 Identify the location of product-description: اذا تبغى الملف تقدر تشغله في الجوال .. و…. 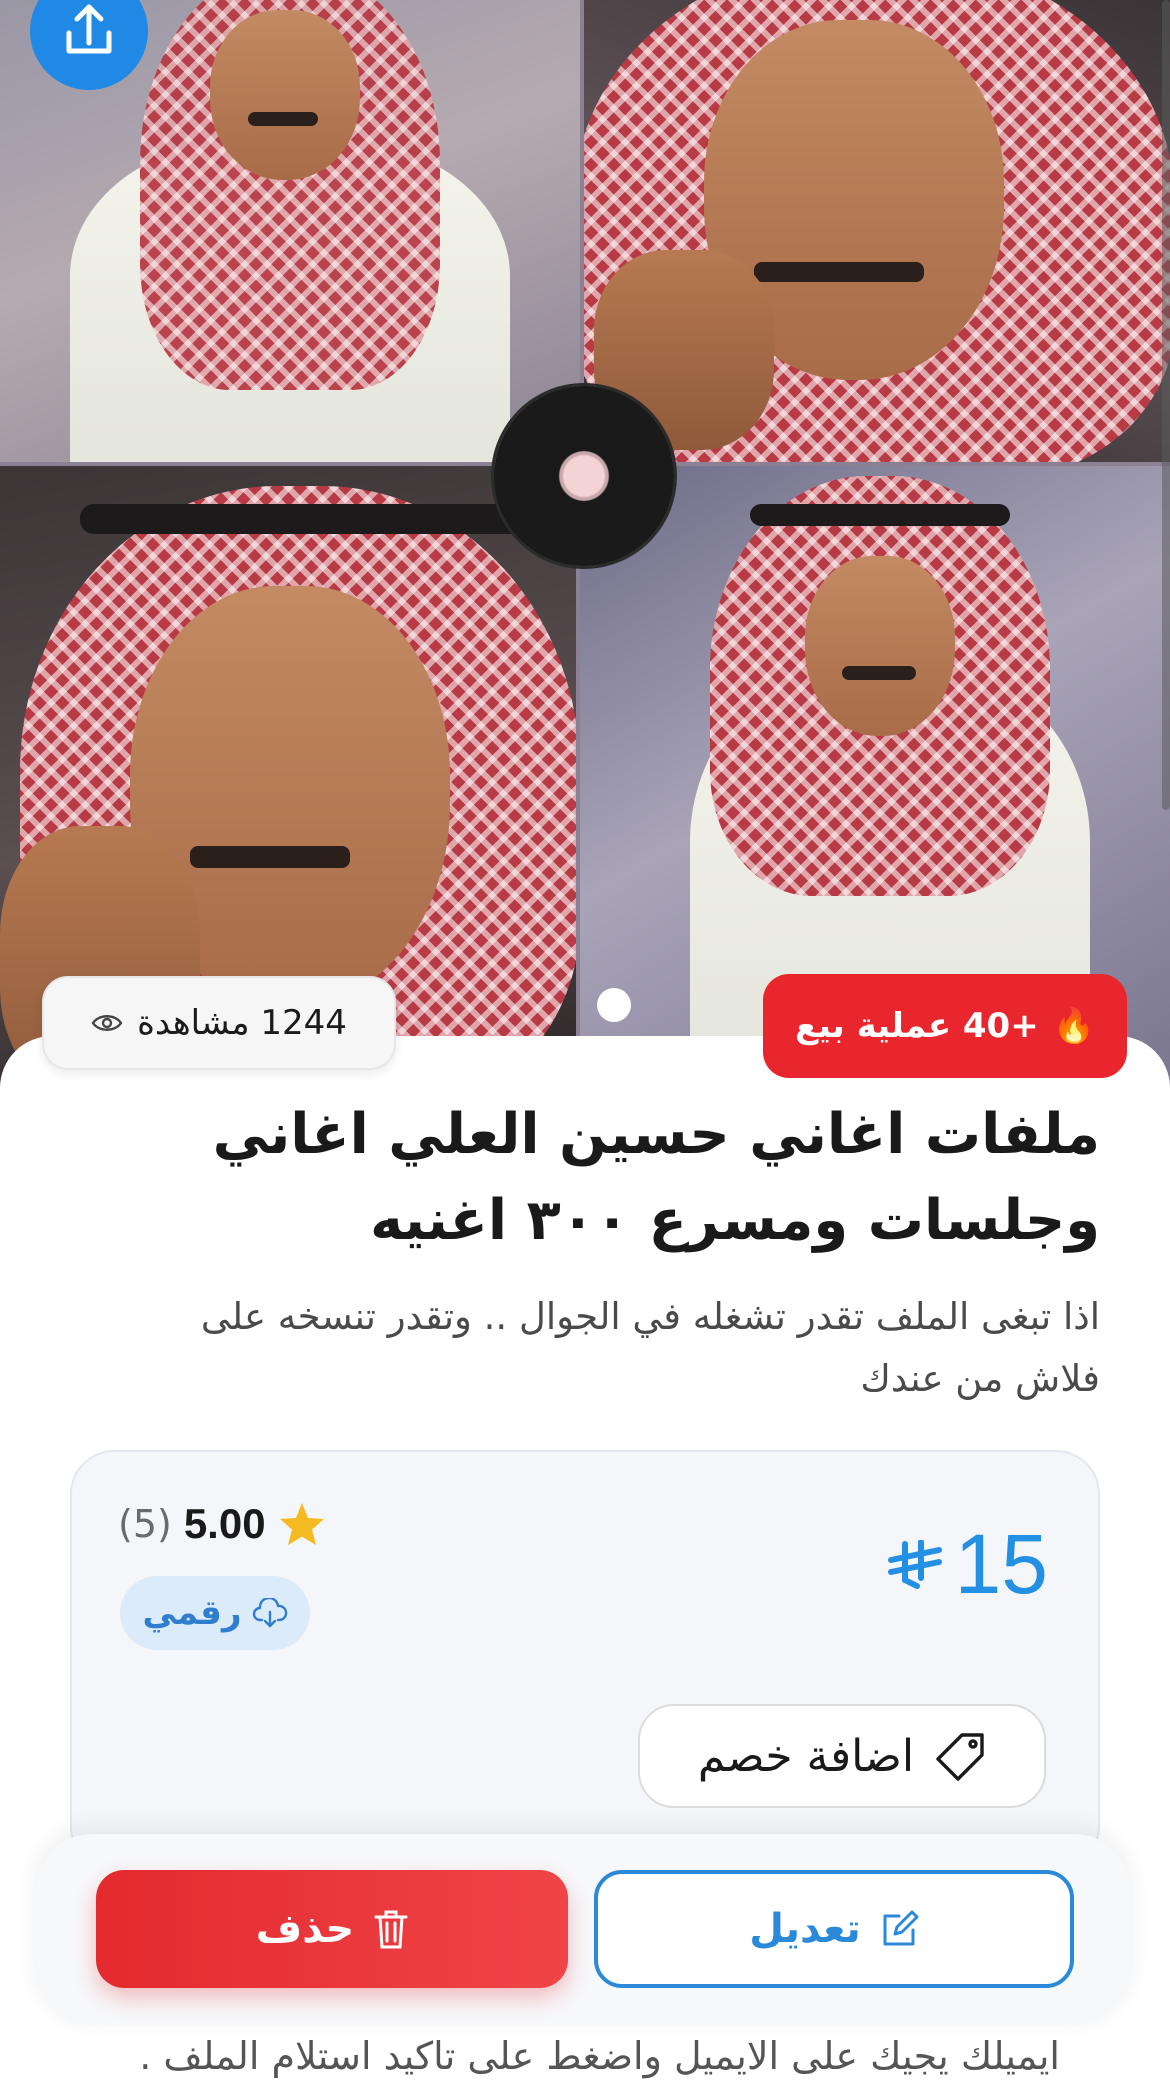
(650, 1347).